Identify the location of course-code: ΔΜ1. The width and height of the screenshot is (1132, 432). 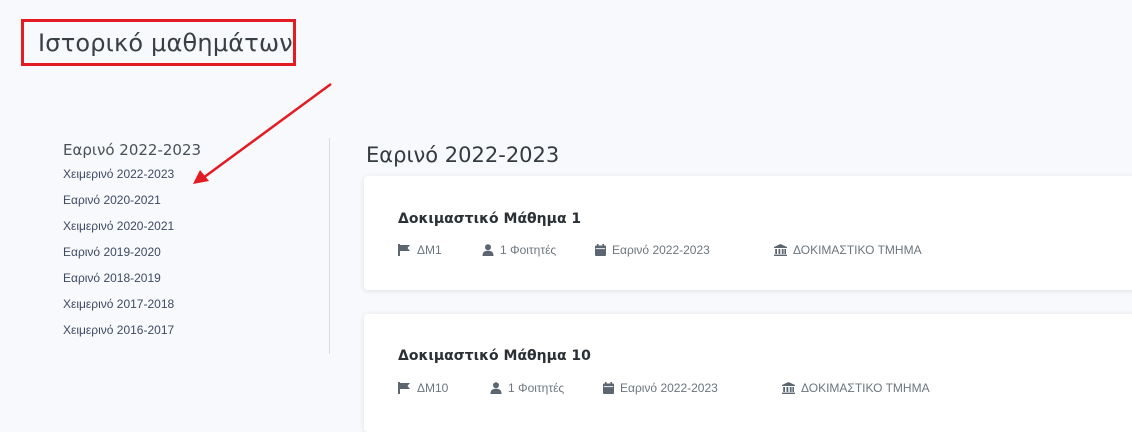
(440, 250).